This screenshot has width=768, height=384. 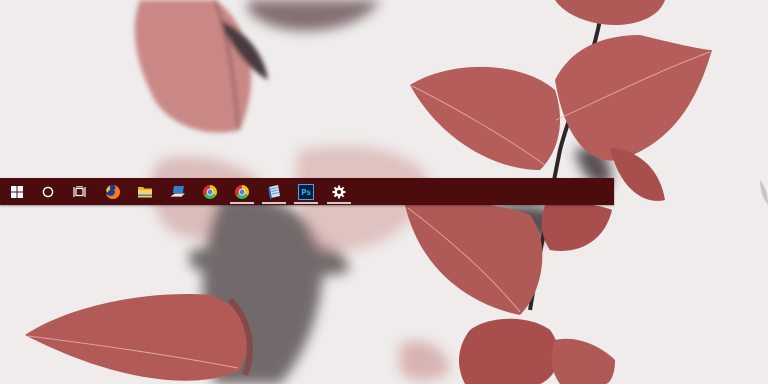 I want to click on windows-logo-icon, so click(x=17, y=191).